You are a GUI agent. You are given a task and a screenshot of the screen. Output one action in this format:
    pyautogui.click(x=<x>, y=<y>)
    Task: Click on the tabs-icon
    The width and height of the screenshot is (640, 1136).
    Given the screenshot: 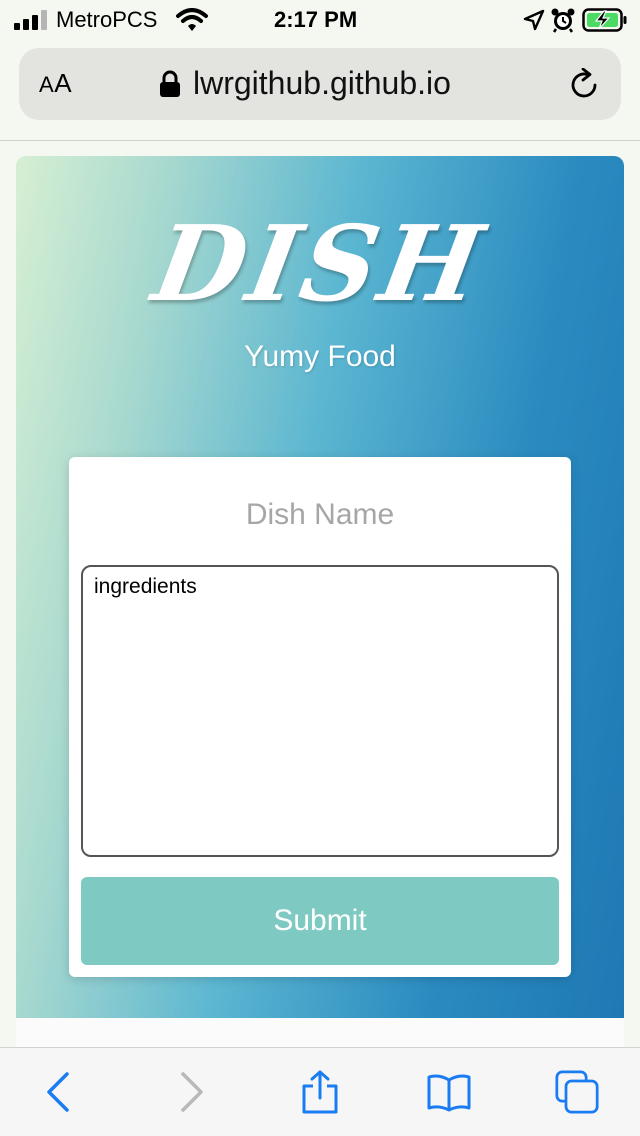 What is the action you would take?
    pyautogui.click(x=577, y=1092)
    